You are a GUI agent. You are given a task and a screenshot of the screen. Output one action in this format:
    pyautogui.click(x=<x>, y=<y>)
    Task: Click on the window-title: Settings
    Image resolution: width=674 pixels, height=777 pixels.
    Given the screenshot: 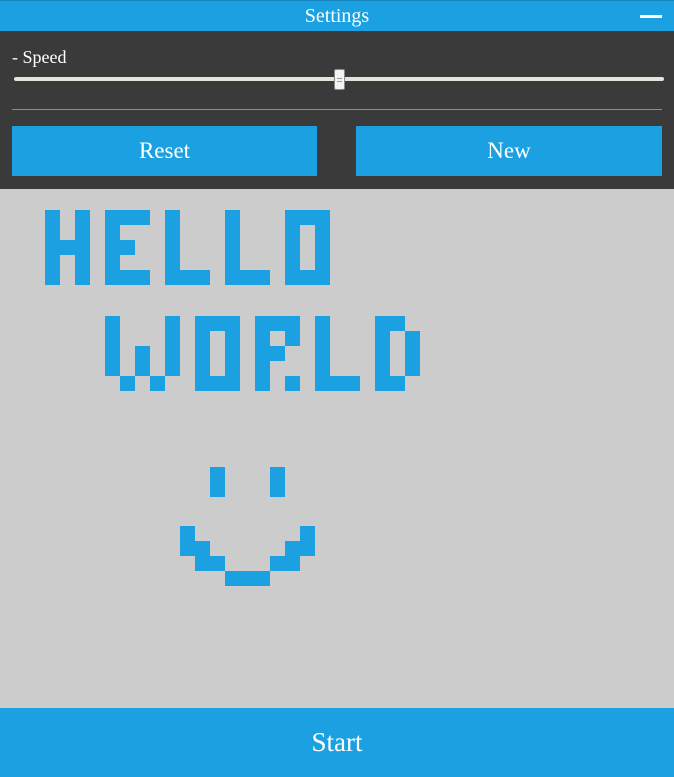 What is the action you would take?
    pyautogui.click(x=337, y=16)
    